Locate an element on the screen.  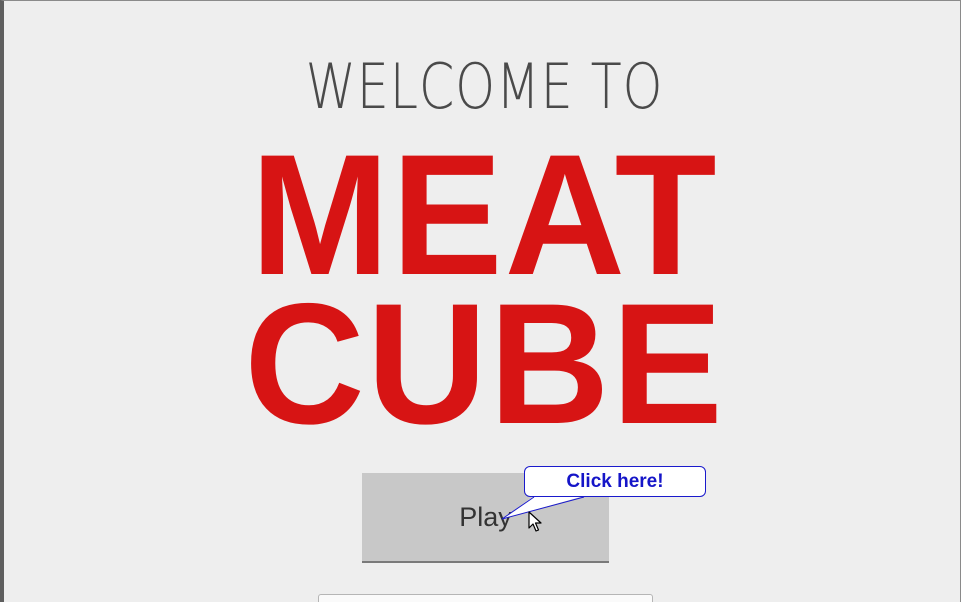
bottom-panel-edge is located at coordinates (485, 598).